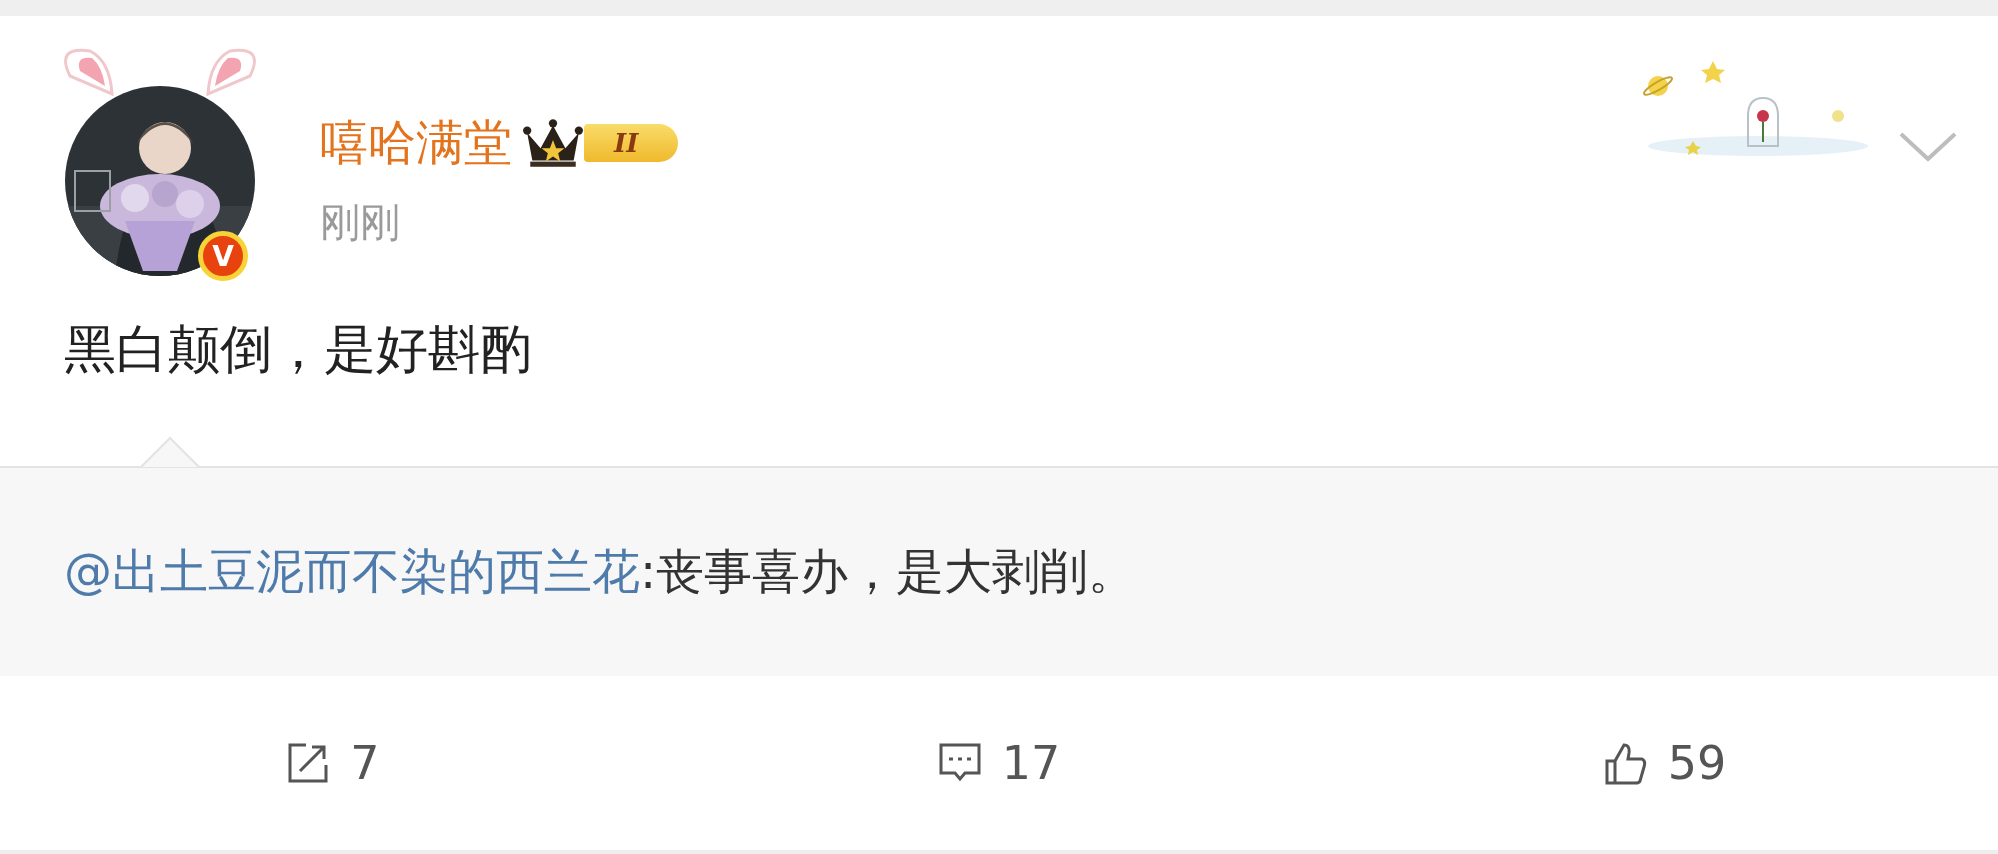 This screenshot has width=1998, height=854. I want to click on repost-text: :丧事喜办，是大剥削。, so click(888, 571).